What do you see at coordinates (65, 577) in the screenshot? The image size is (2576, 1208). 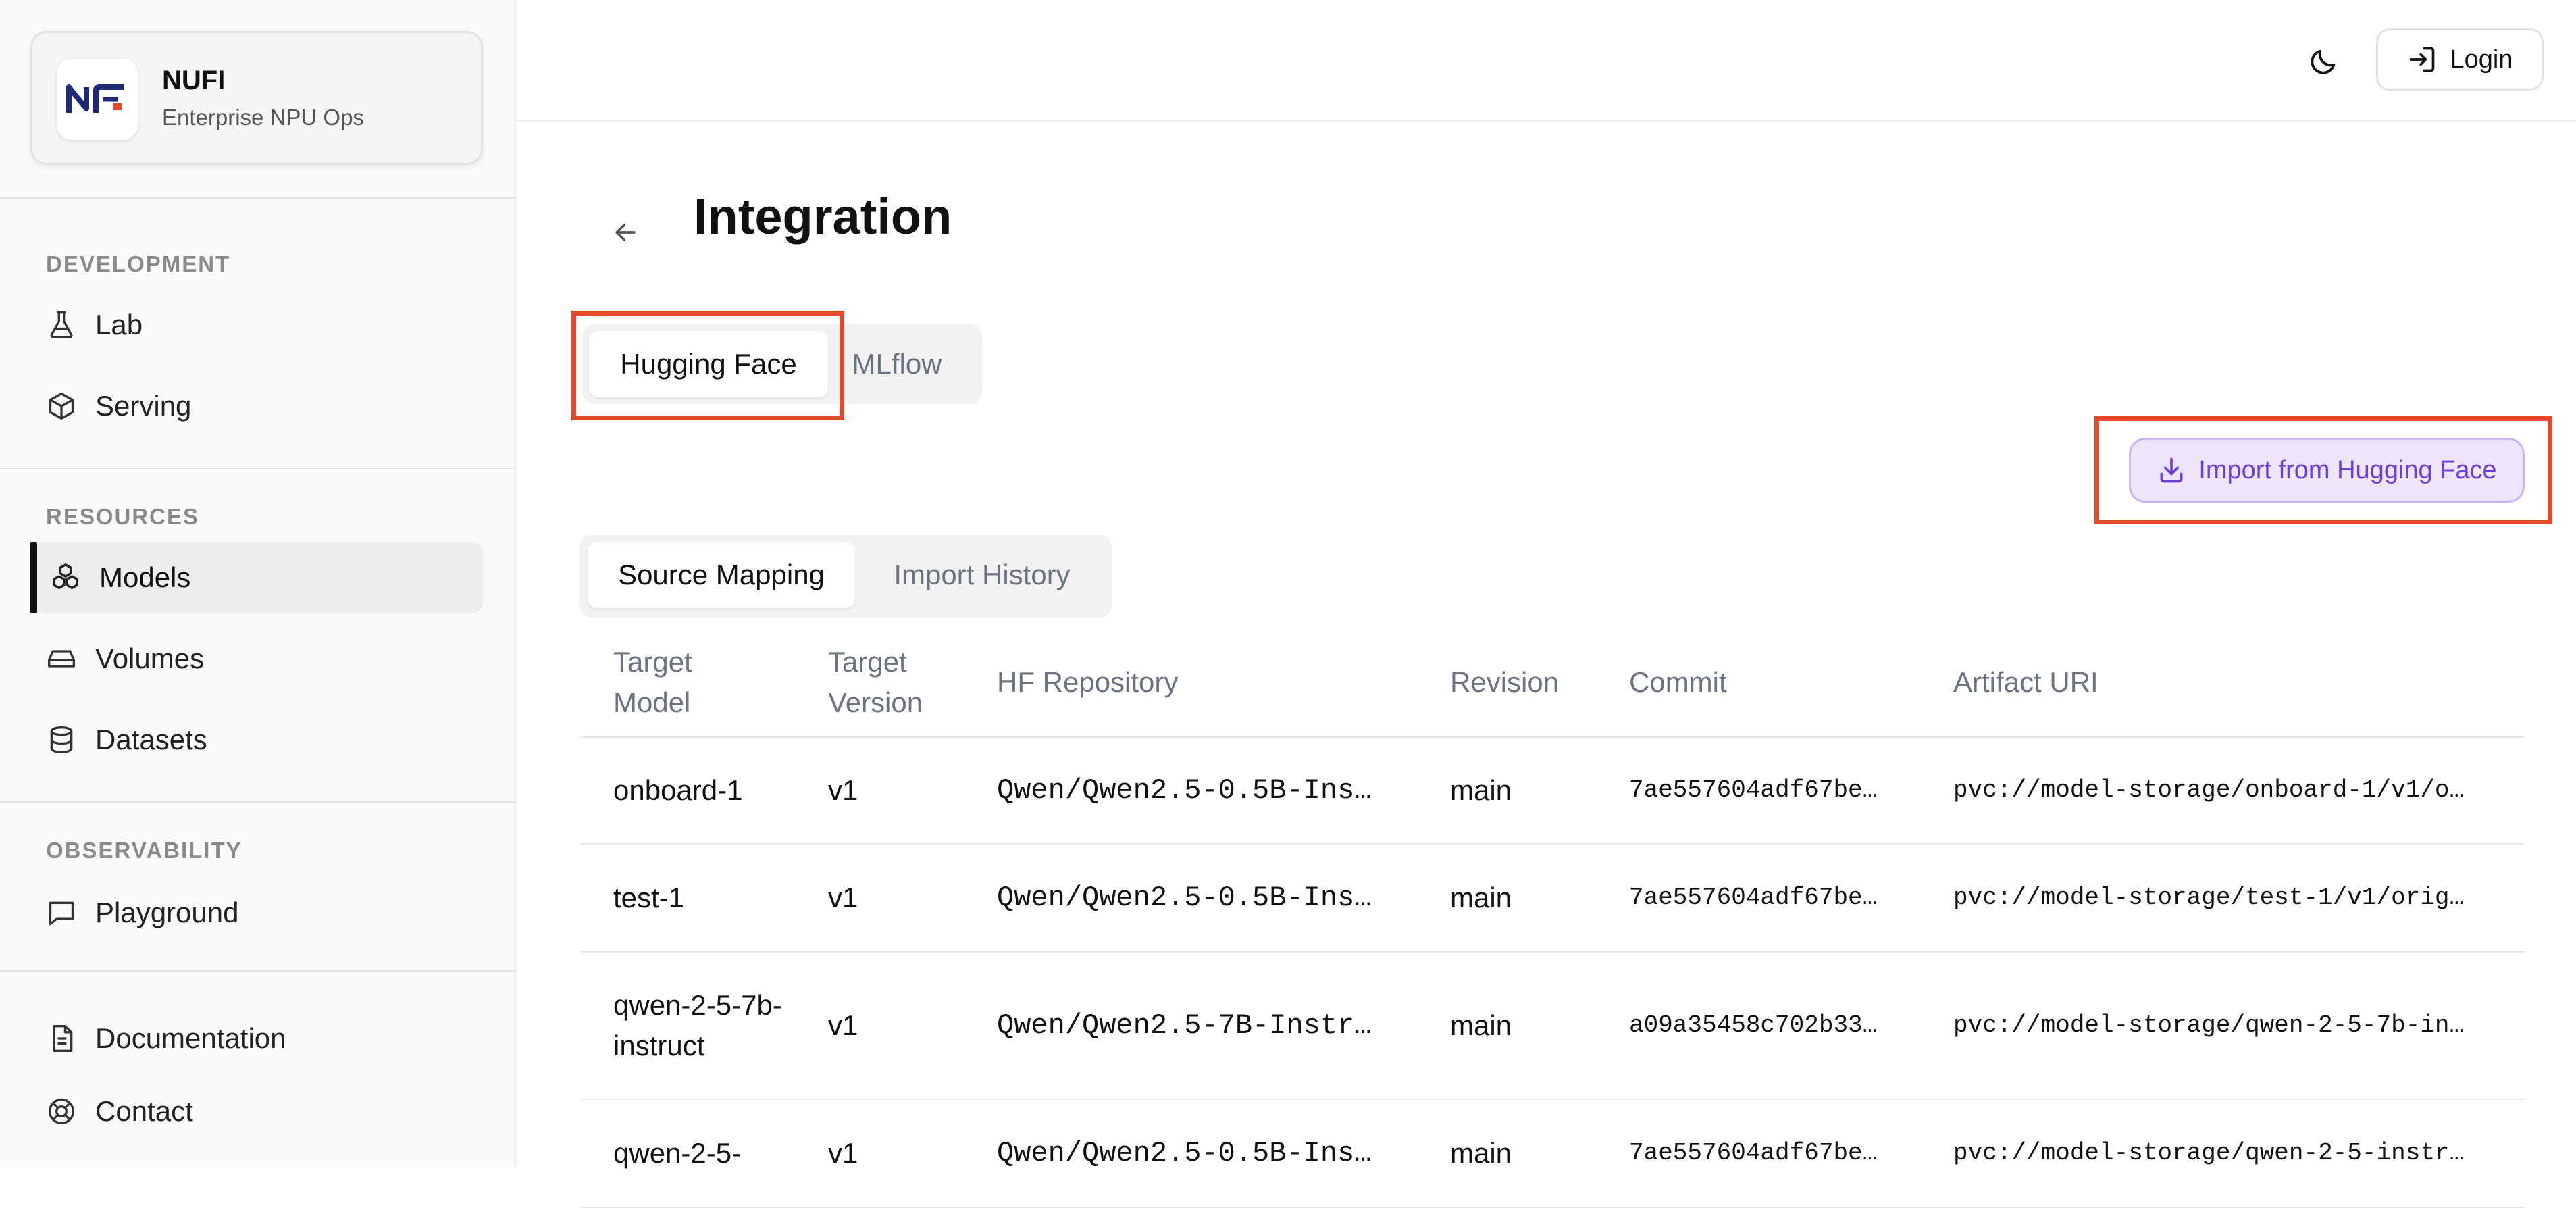 I see `models-icon` at bounding box center [65, 577].